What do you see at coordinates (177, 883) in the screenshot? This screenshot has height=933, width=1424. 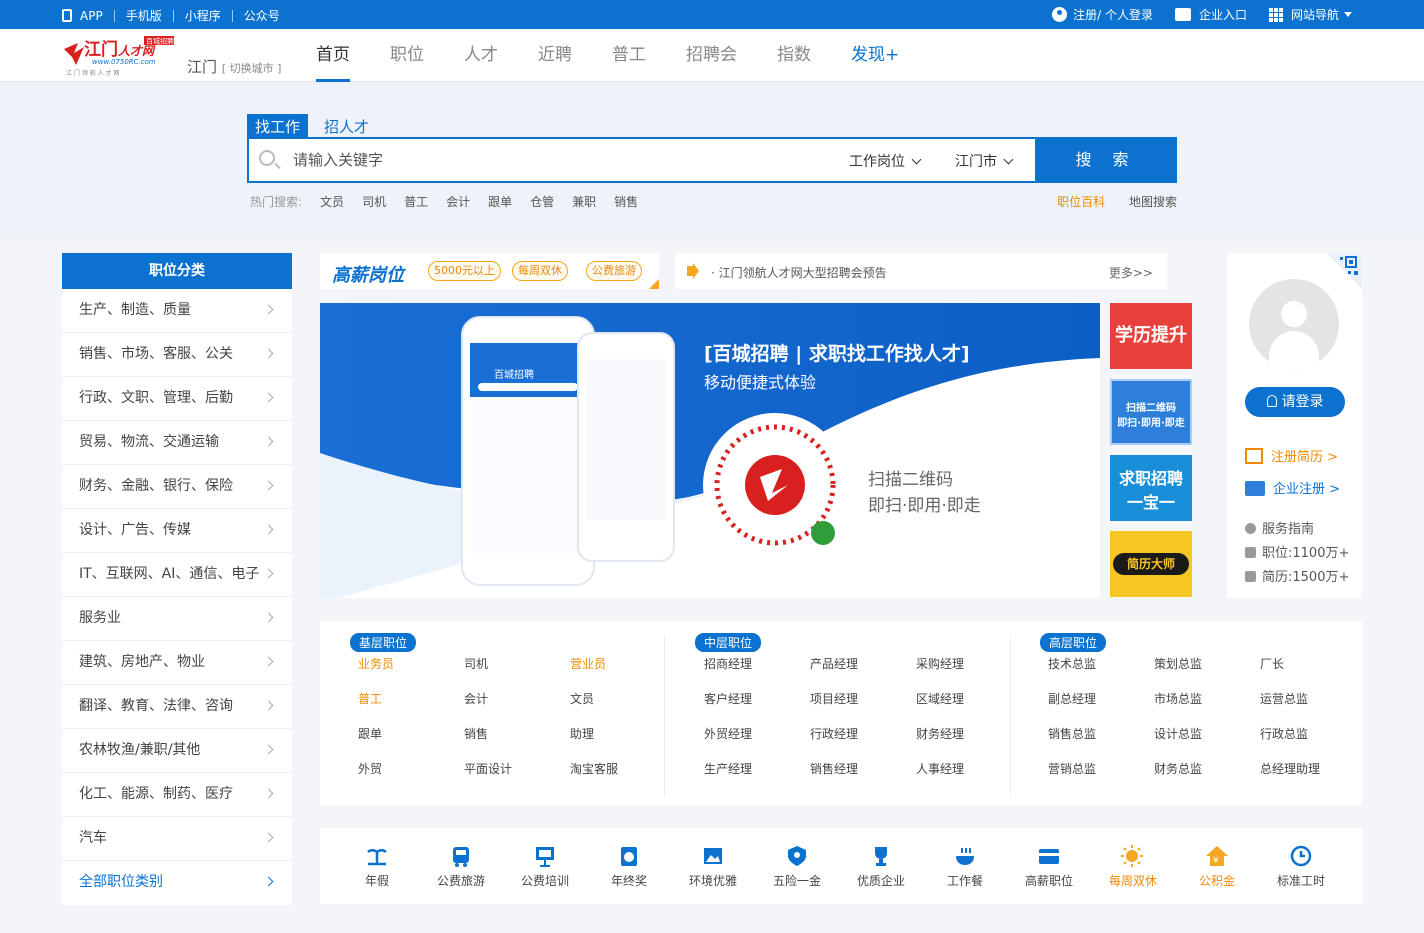 I see `all-categories-link: 全部职位类别` at bounding box center [177, 883].